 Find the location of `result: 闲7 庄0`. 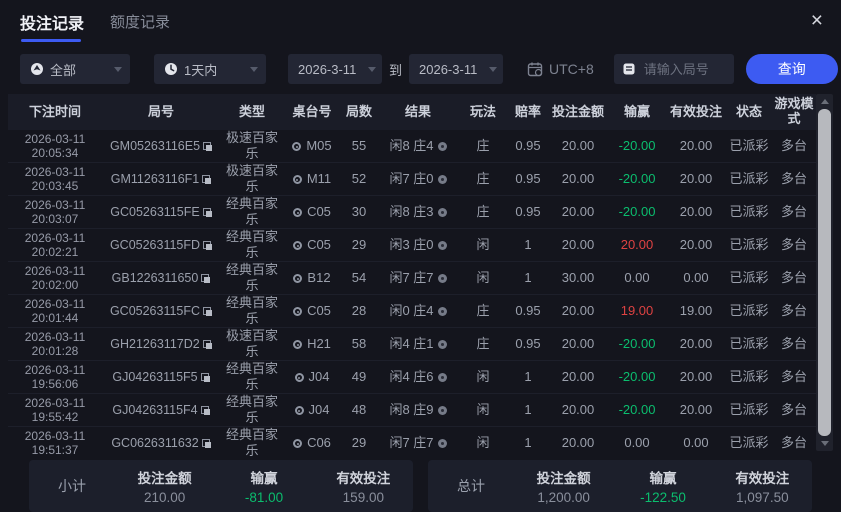

result: 闲7 庄0 is located at coordinates (418, 179).